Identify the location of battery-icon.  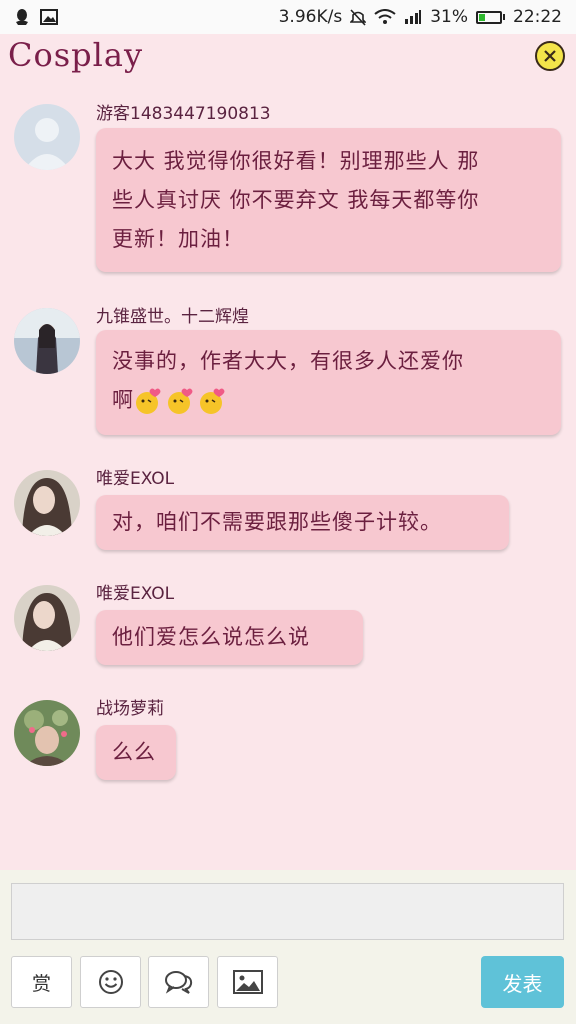
(490, 17).